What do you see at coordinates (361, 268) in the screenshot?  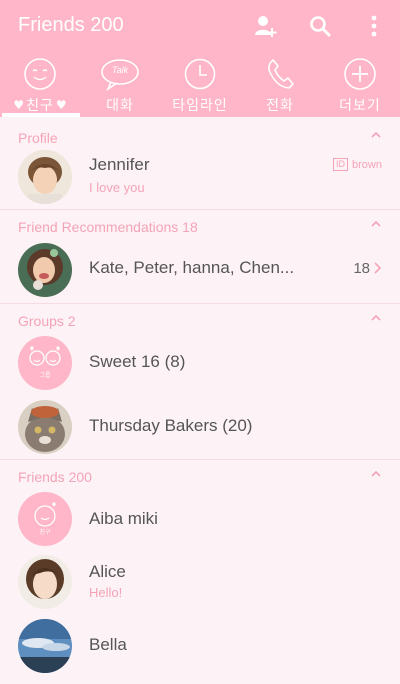 I see `recommendation-count: 18` at bounding box center [361, 268].